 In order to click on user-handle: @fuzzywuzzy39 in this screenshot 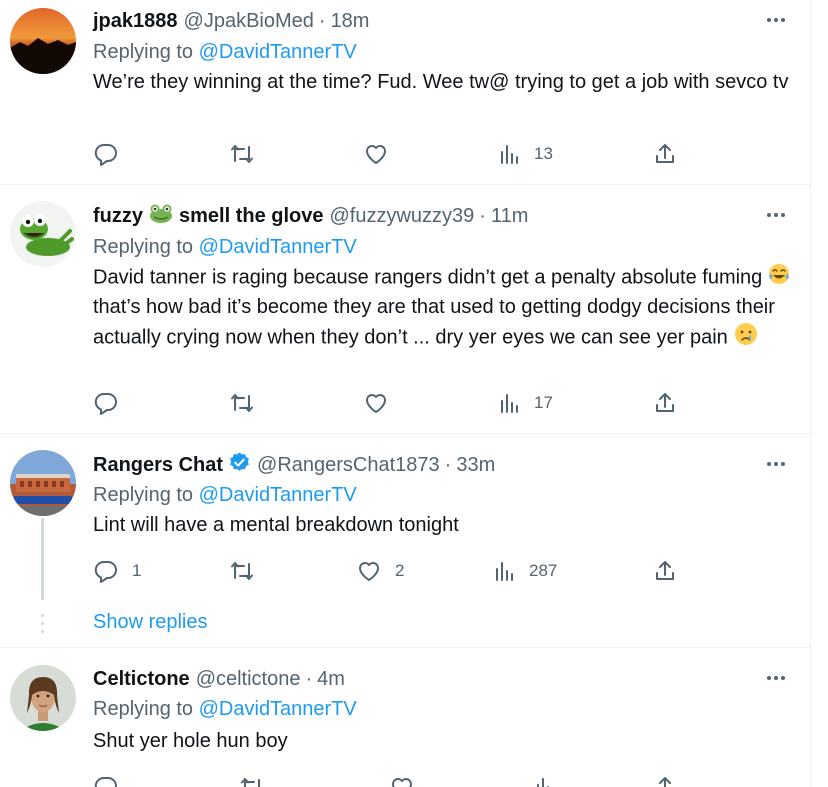, I will do `click(402, 216)`.